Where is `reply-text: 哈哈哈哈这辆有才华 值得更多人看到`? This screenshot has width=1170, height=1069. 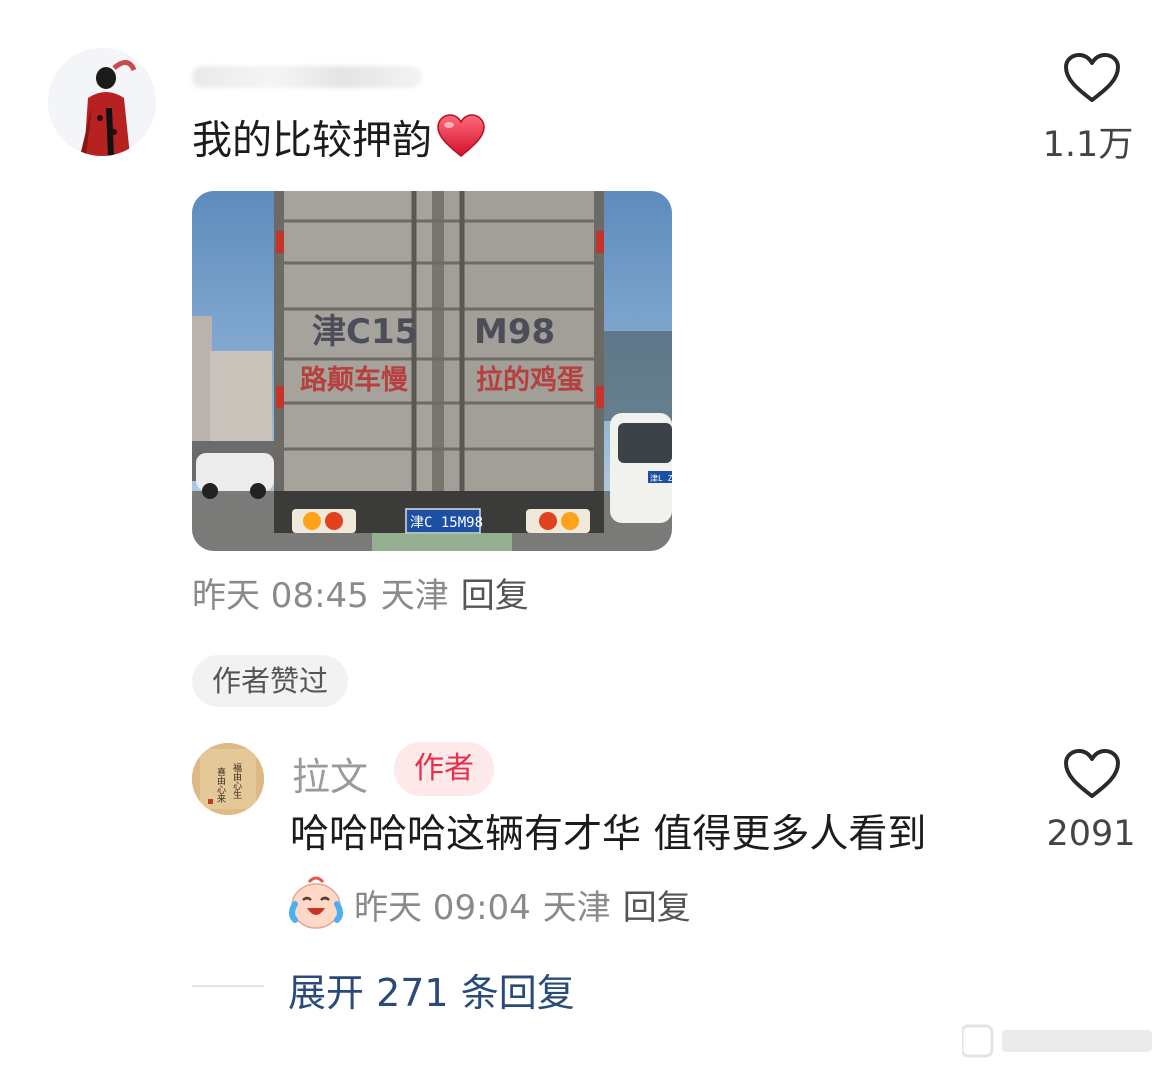
reply-text: 哈哈哈哈这辆有才华 值得更多人看到 is located at coordinates (608, 834).